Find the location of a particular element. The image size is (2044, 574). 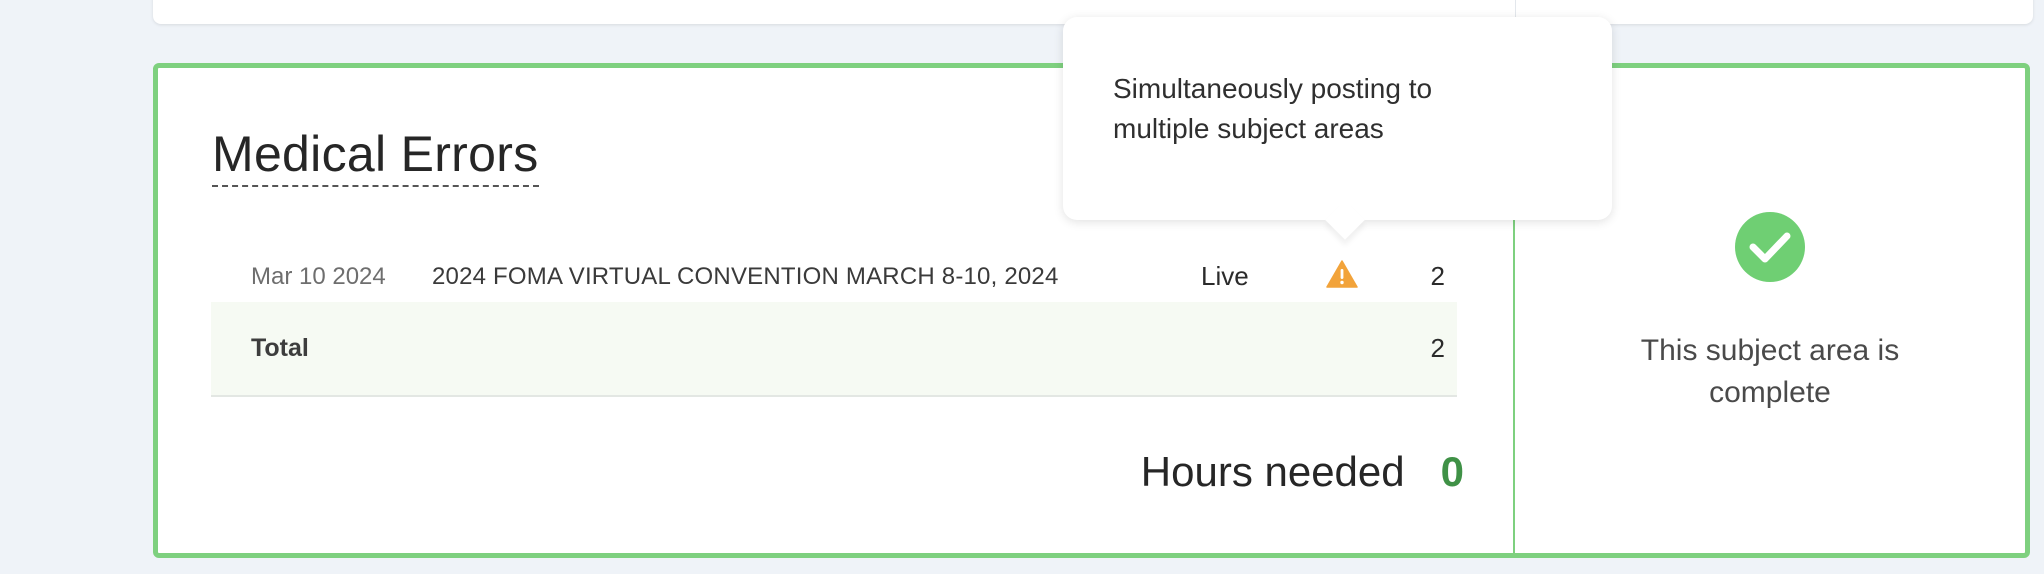

entry-status: Live is located at coordinates (1225, 276).